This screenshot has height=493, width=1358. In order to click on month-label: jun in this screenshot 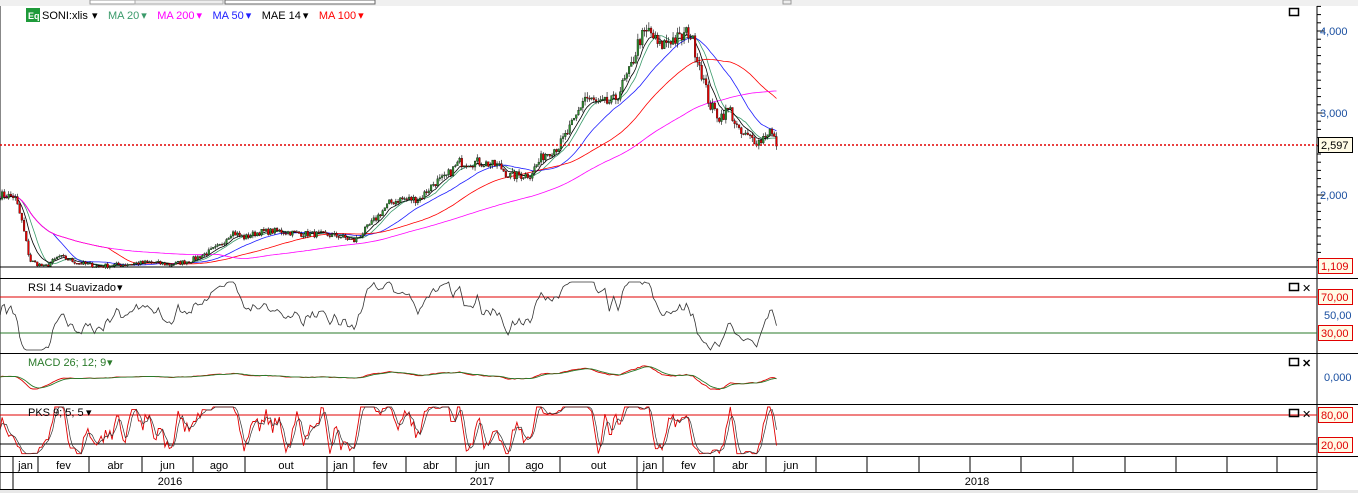, I will do `click(482, 466)`.